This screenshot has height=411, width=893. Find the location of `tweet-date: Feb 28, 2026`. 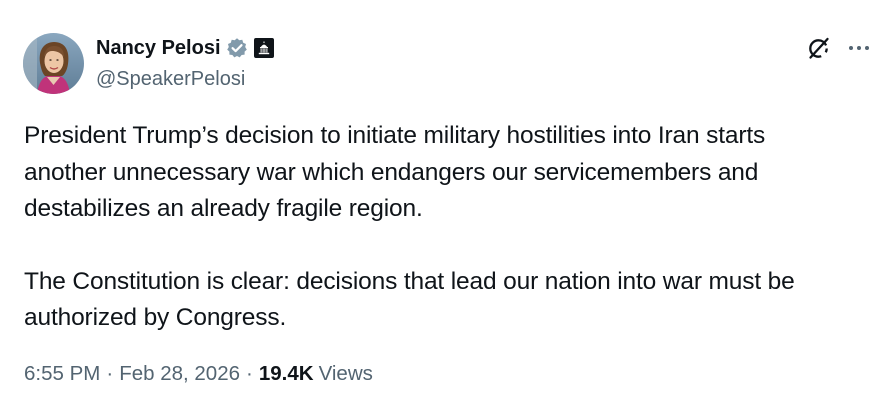

tweet-date: Feb 28, 2026 is located at coordinates (179, 374).